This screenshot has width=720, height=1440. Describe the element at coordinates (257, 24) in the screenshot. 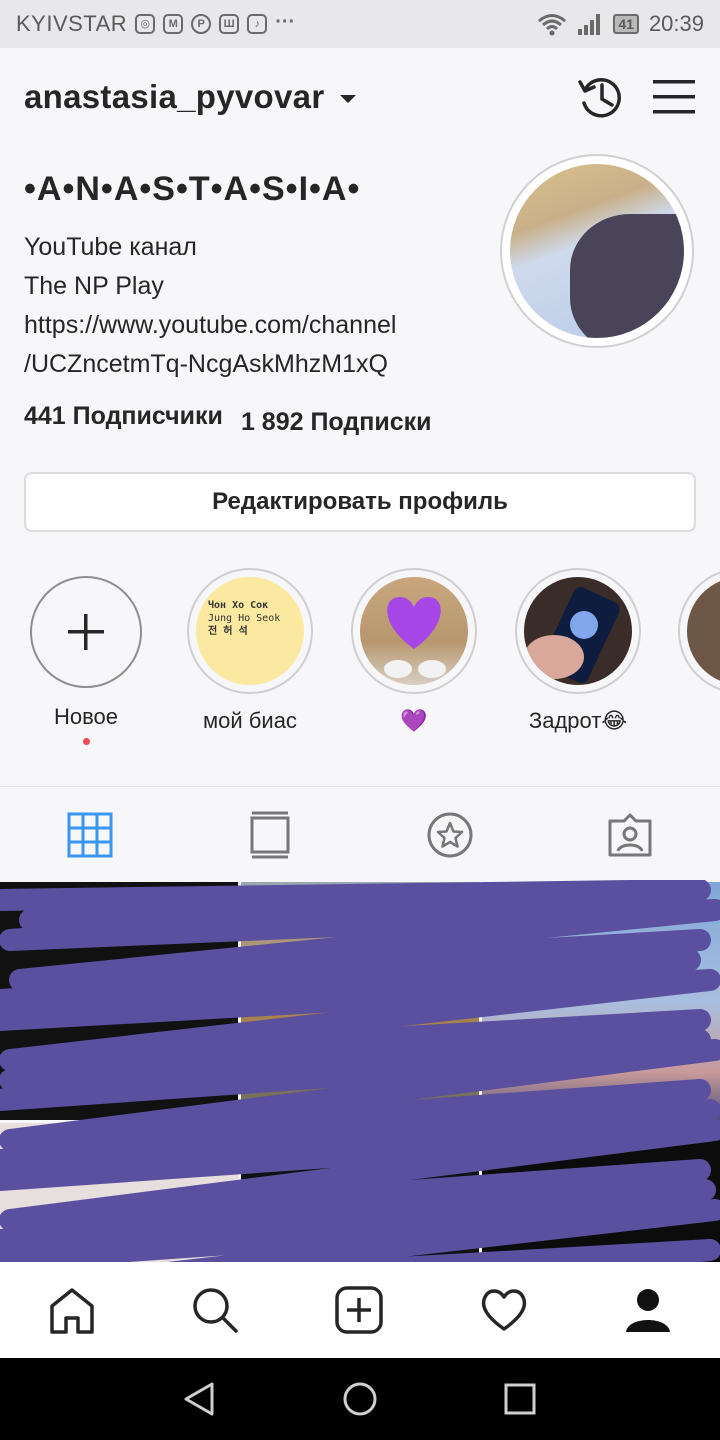

I see `music-icon: ♪` at that location.